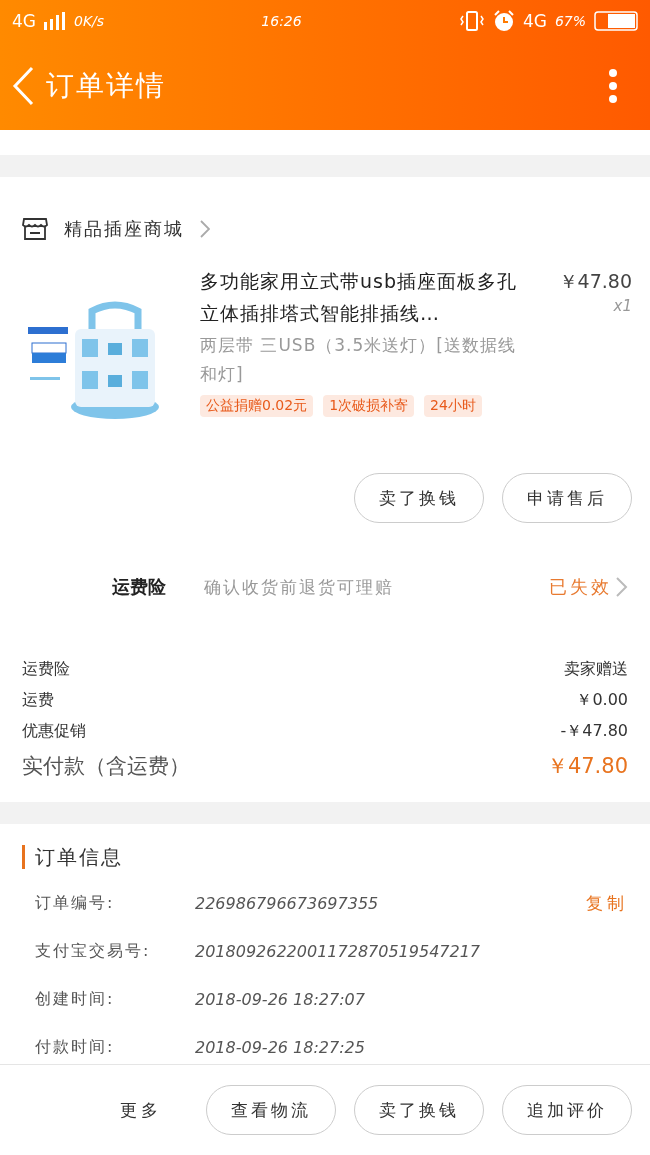  I want to click on order-action-button: 查看物流, so click(271, 1110).